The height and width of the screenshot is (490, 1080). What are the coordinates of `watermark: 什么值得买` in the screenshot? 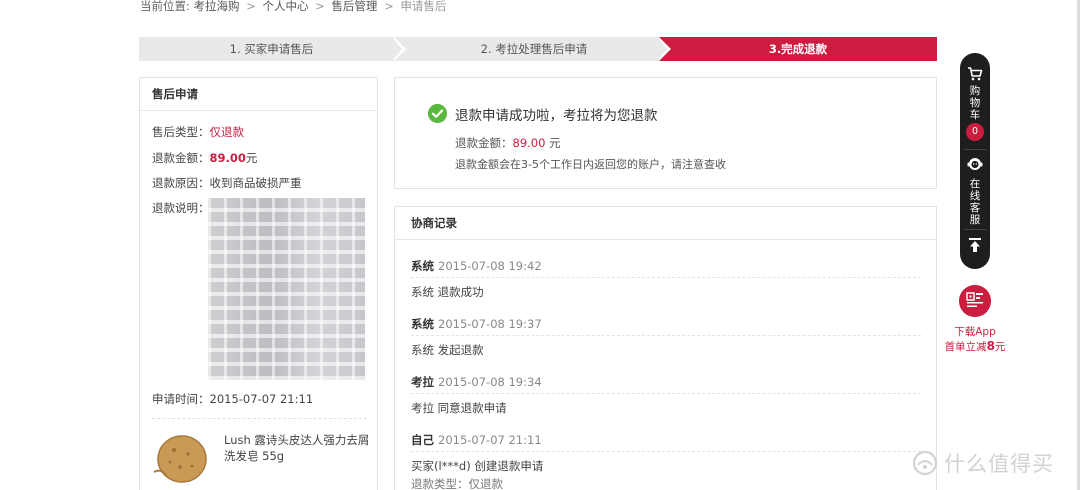 It's located at (983, 463).